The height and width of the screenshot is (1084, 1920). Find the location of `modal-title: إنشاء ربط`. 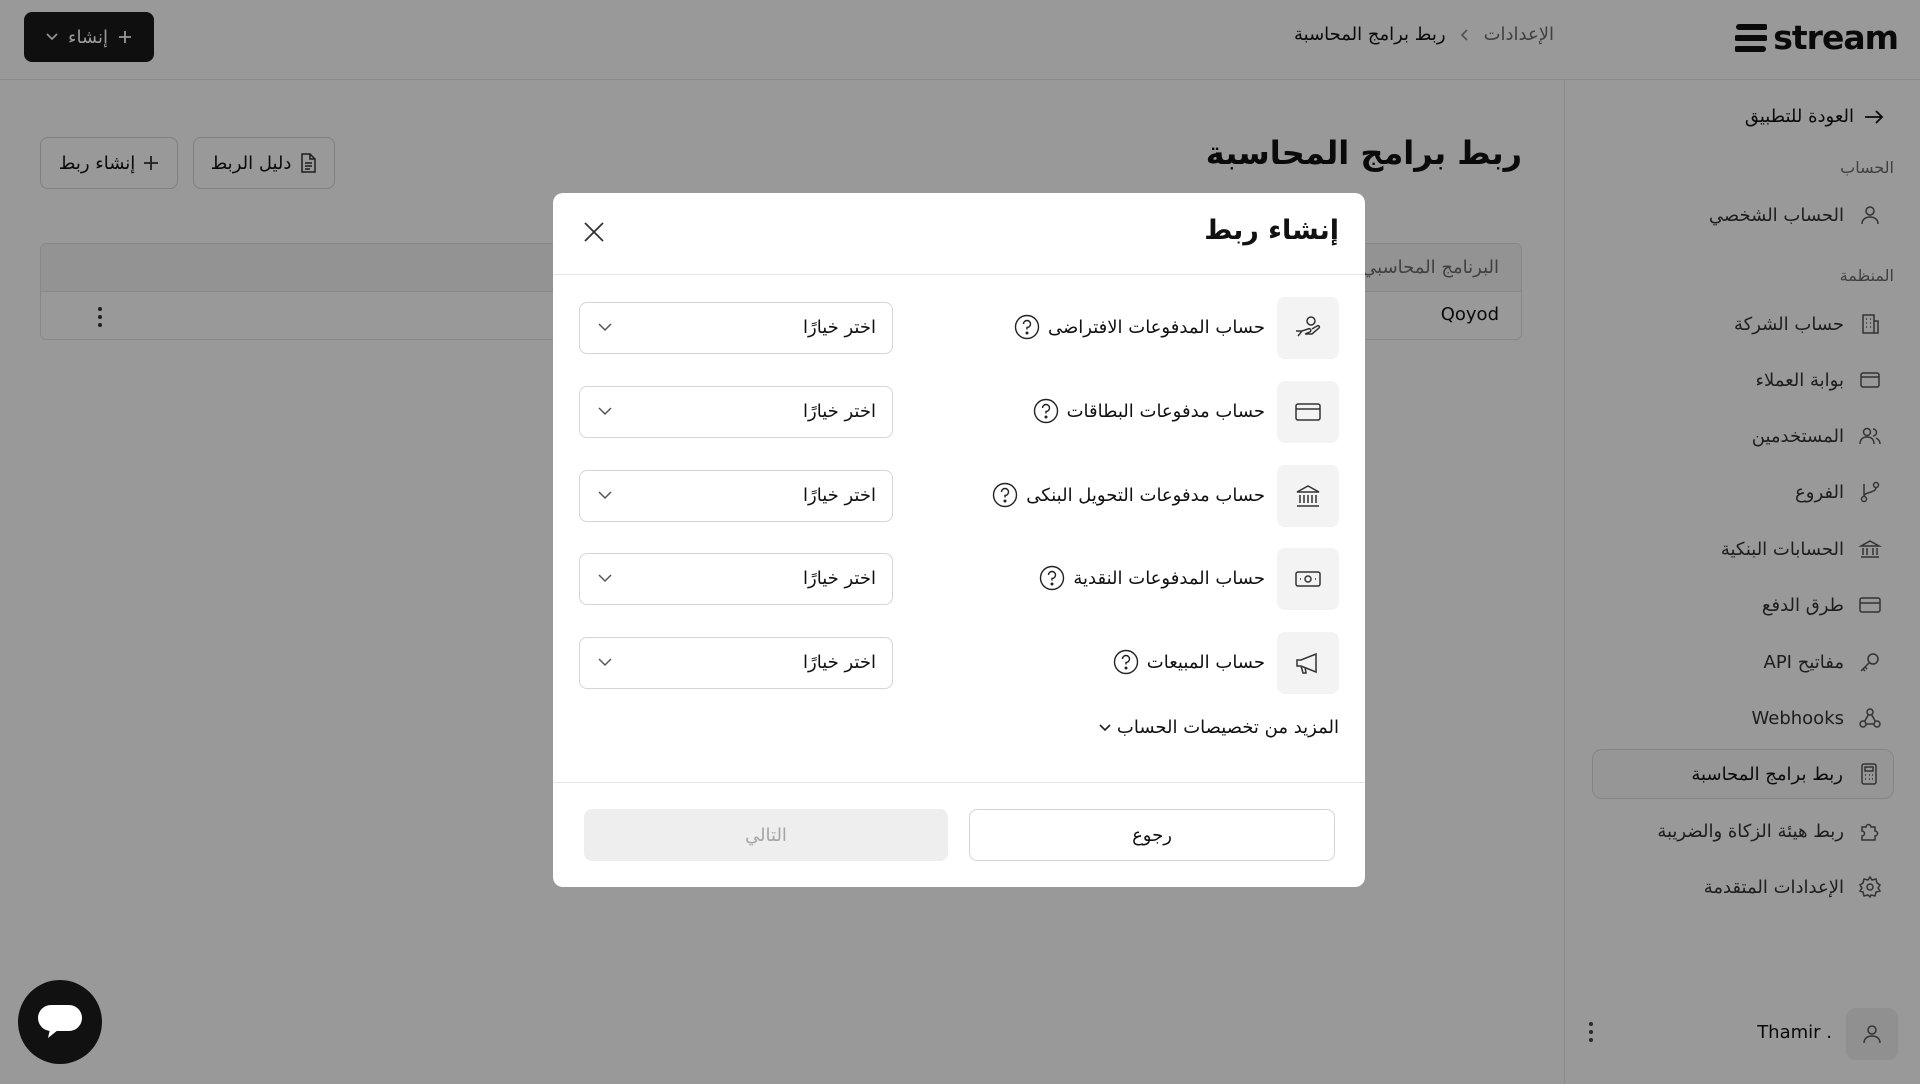

modal-title: إنشاء ربط is located at coordinates (1271, 230).